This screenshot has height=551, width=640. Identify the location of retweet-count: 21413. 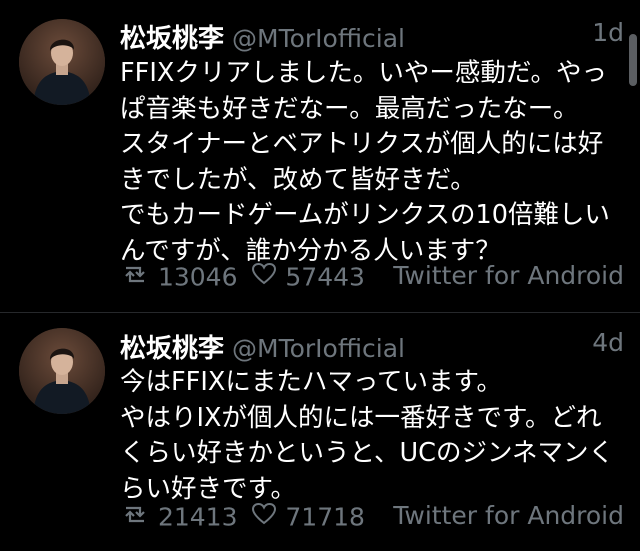
(197, 517).